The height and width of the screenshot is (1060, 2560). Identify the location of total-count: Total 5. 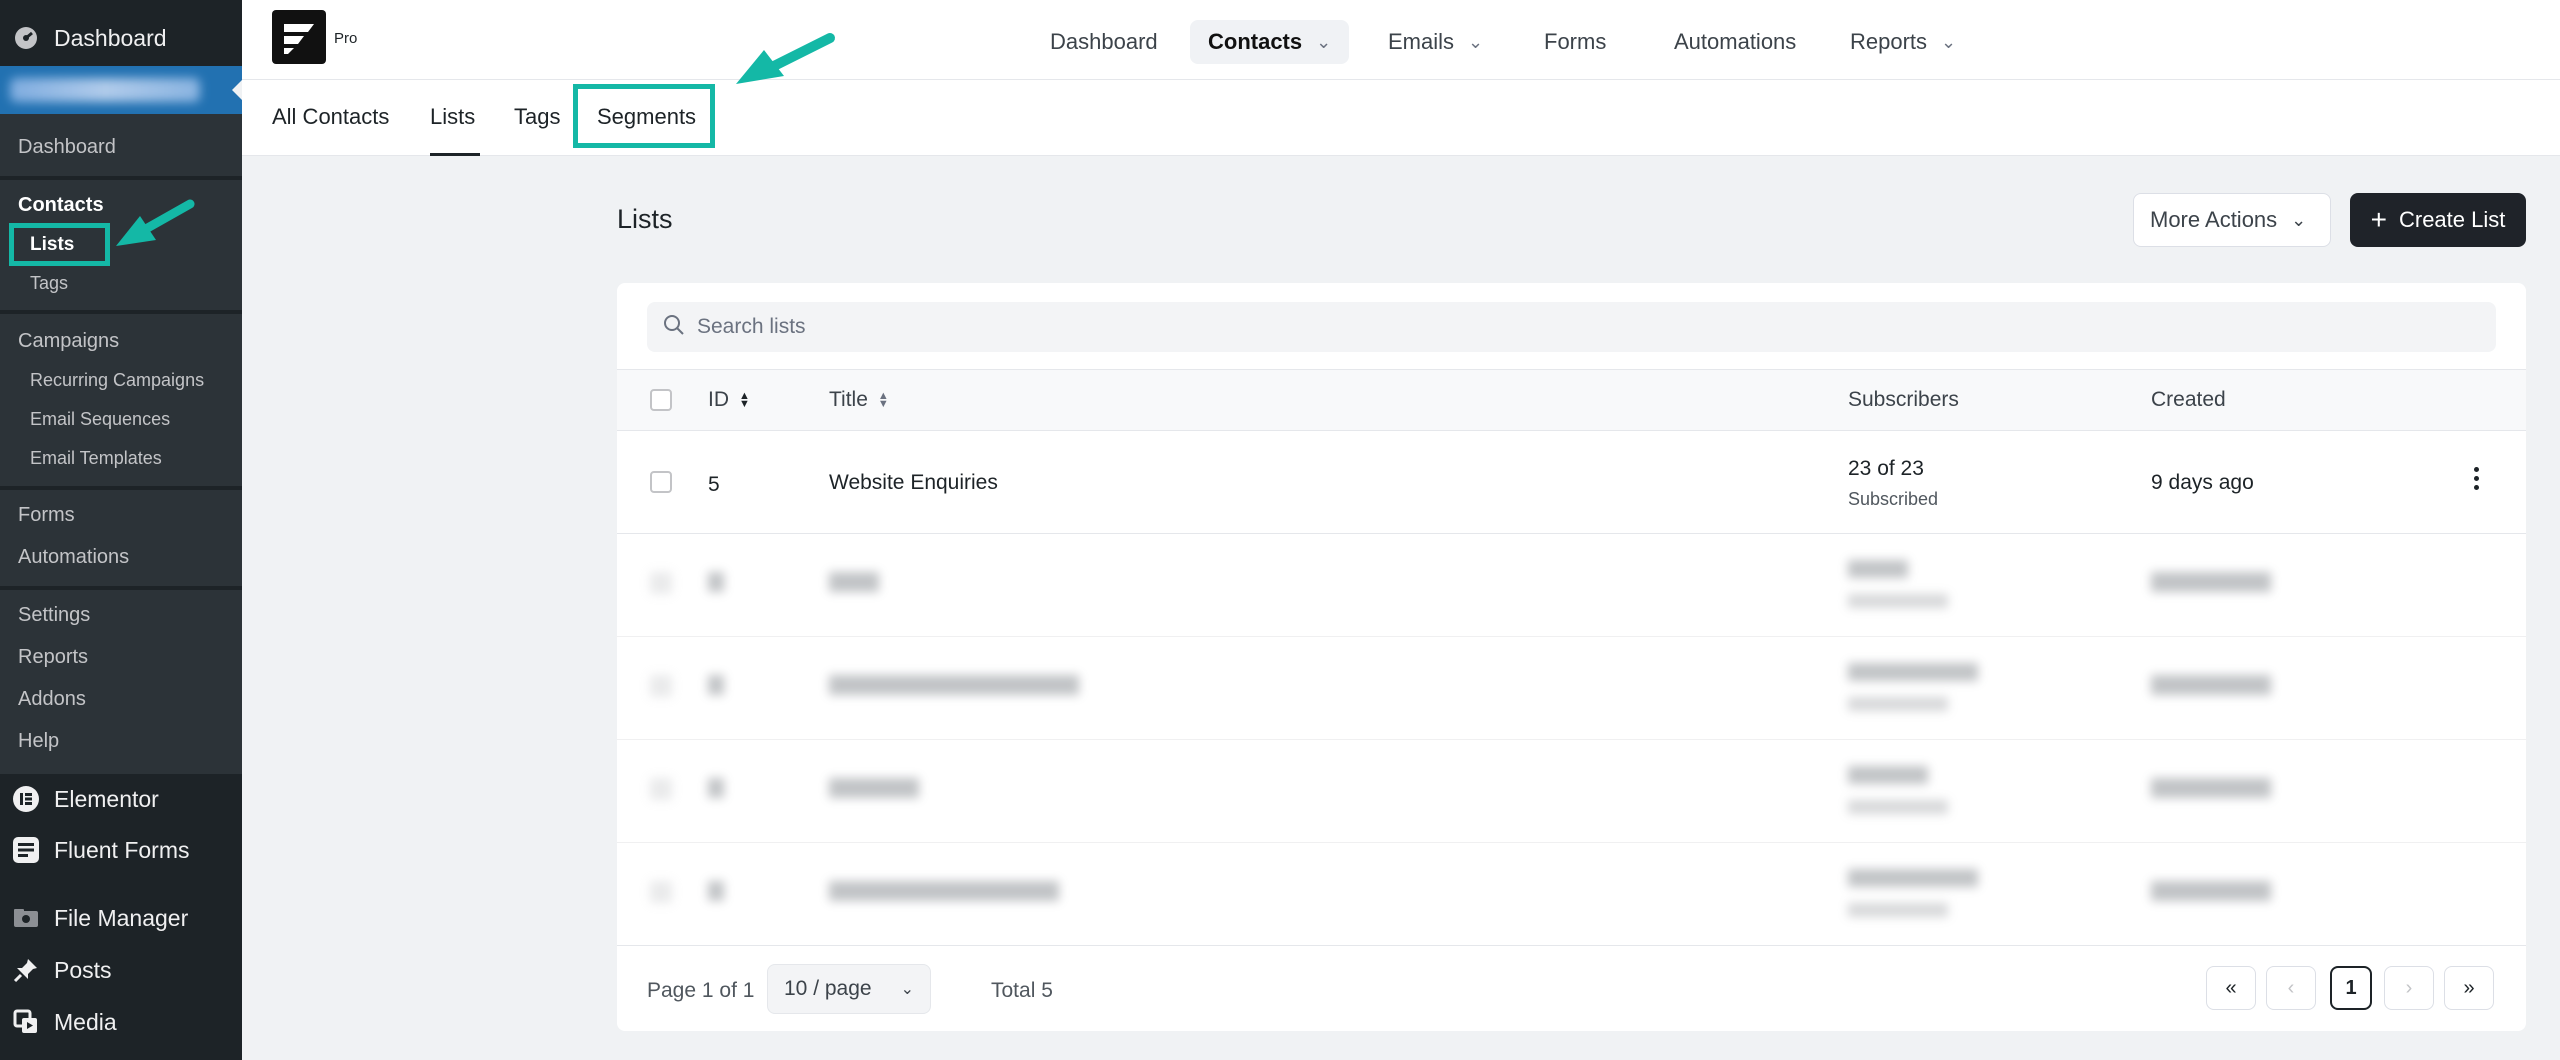
(1022, 990).